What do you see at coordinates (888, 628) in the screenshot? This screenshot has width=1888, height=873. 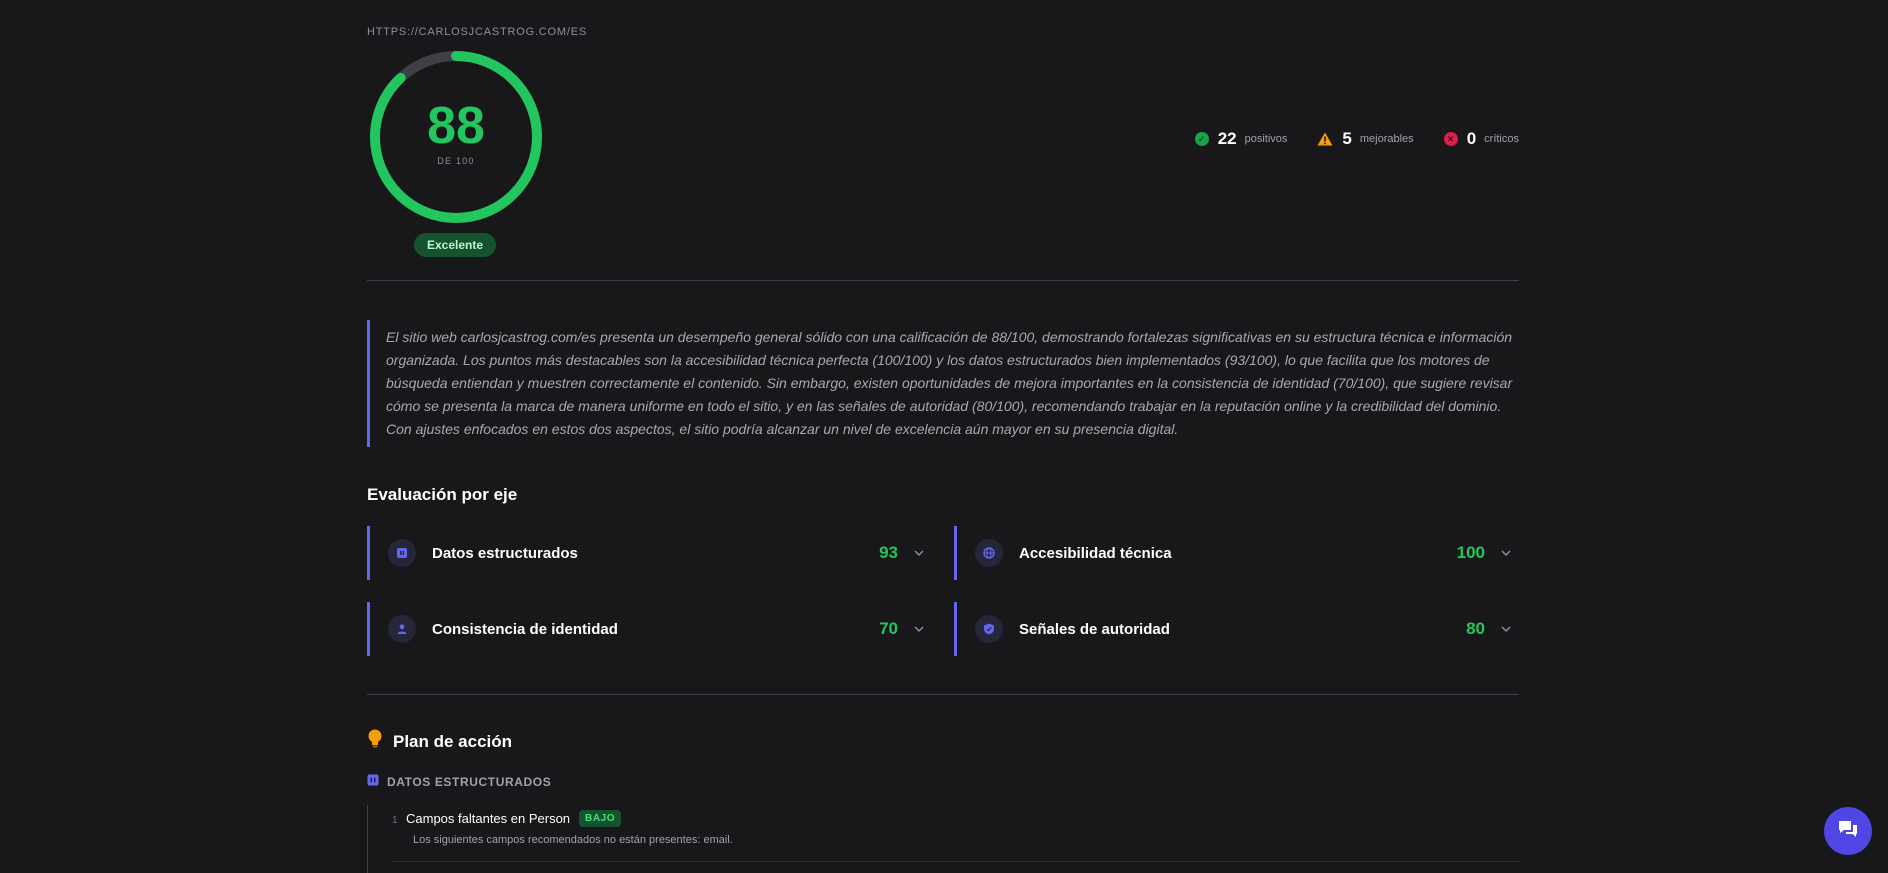 I see `axis-score: 70` at bounding box center [888, 628].